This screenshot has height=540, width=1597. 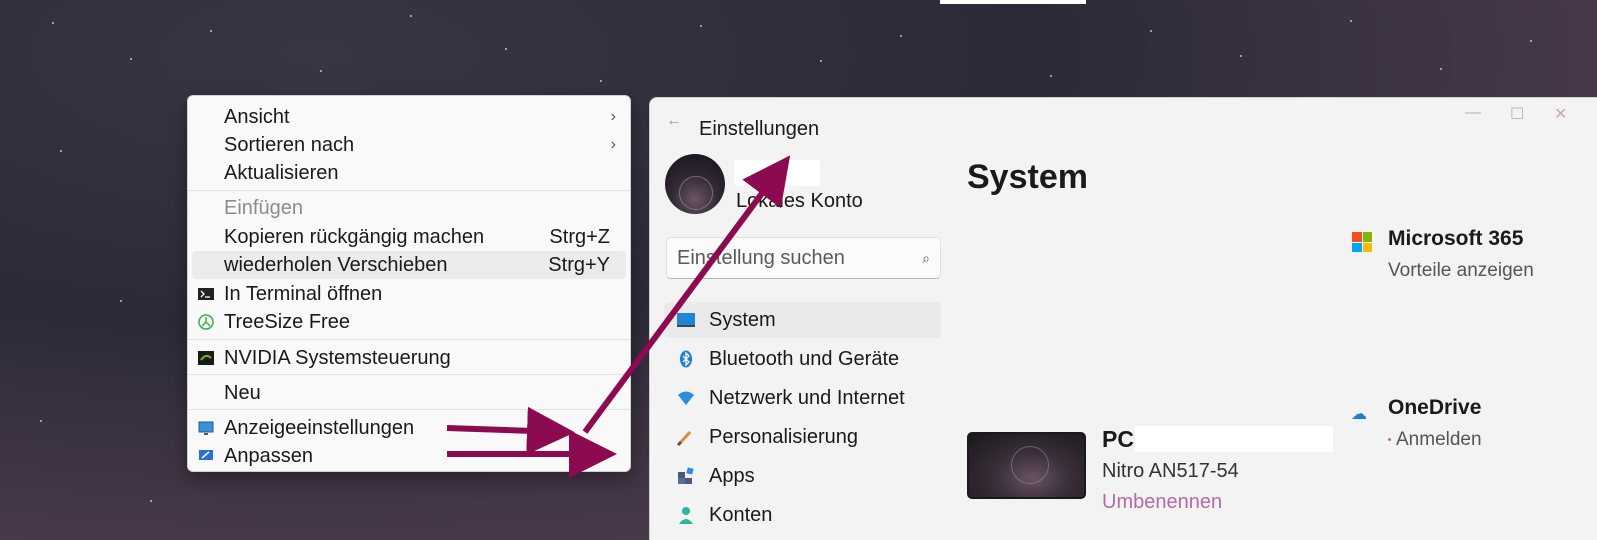 What do you see at coordinates (1359, 414) in the screenshot?
I see `cloud-icon: ☁` at bounding box center [1359, 414].